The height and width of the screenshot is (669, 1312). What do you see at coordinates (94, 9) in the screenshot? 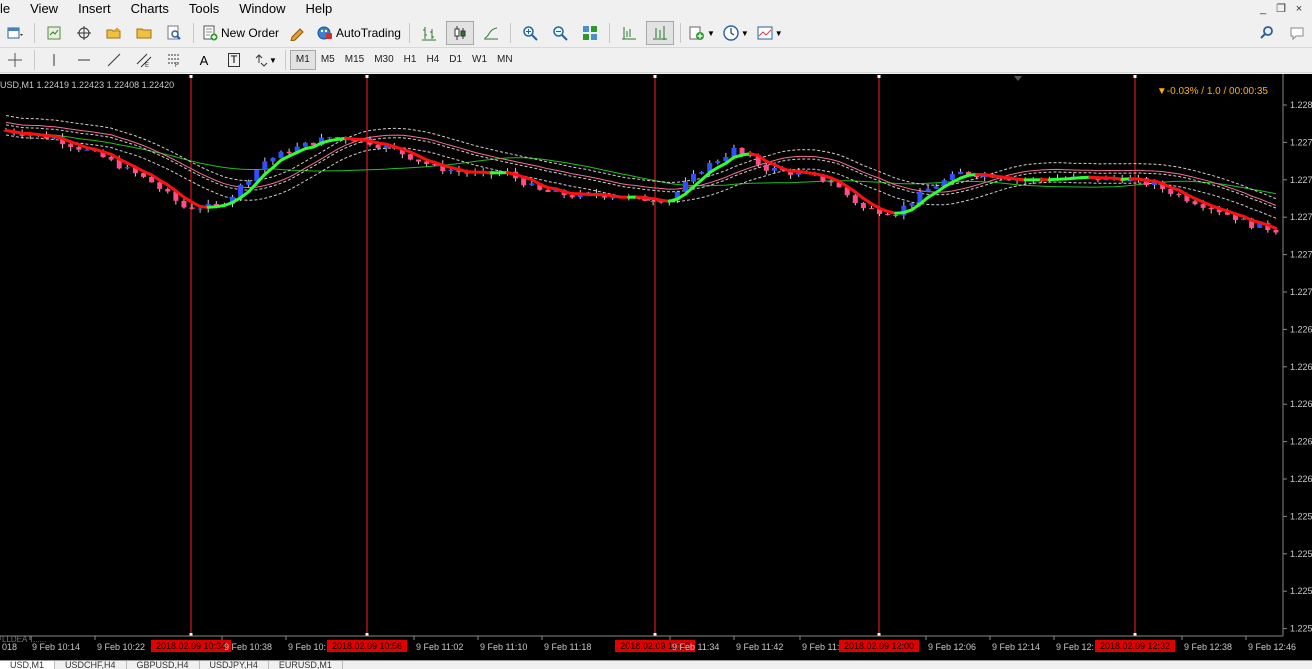
I see `menu-insert: Insert` at bounding box center [94, 9].